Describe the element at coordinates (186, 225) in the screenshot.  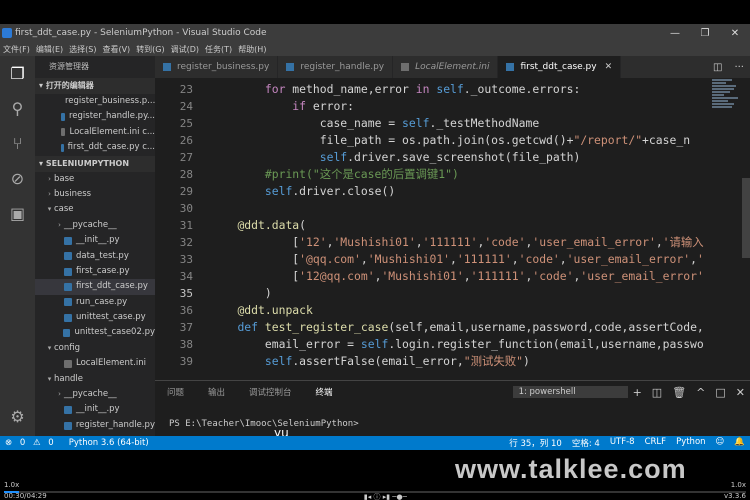
I see `line-number: 31` at that location.